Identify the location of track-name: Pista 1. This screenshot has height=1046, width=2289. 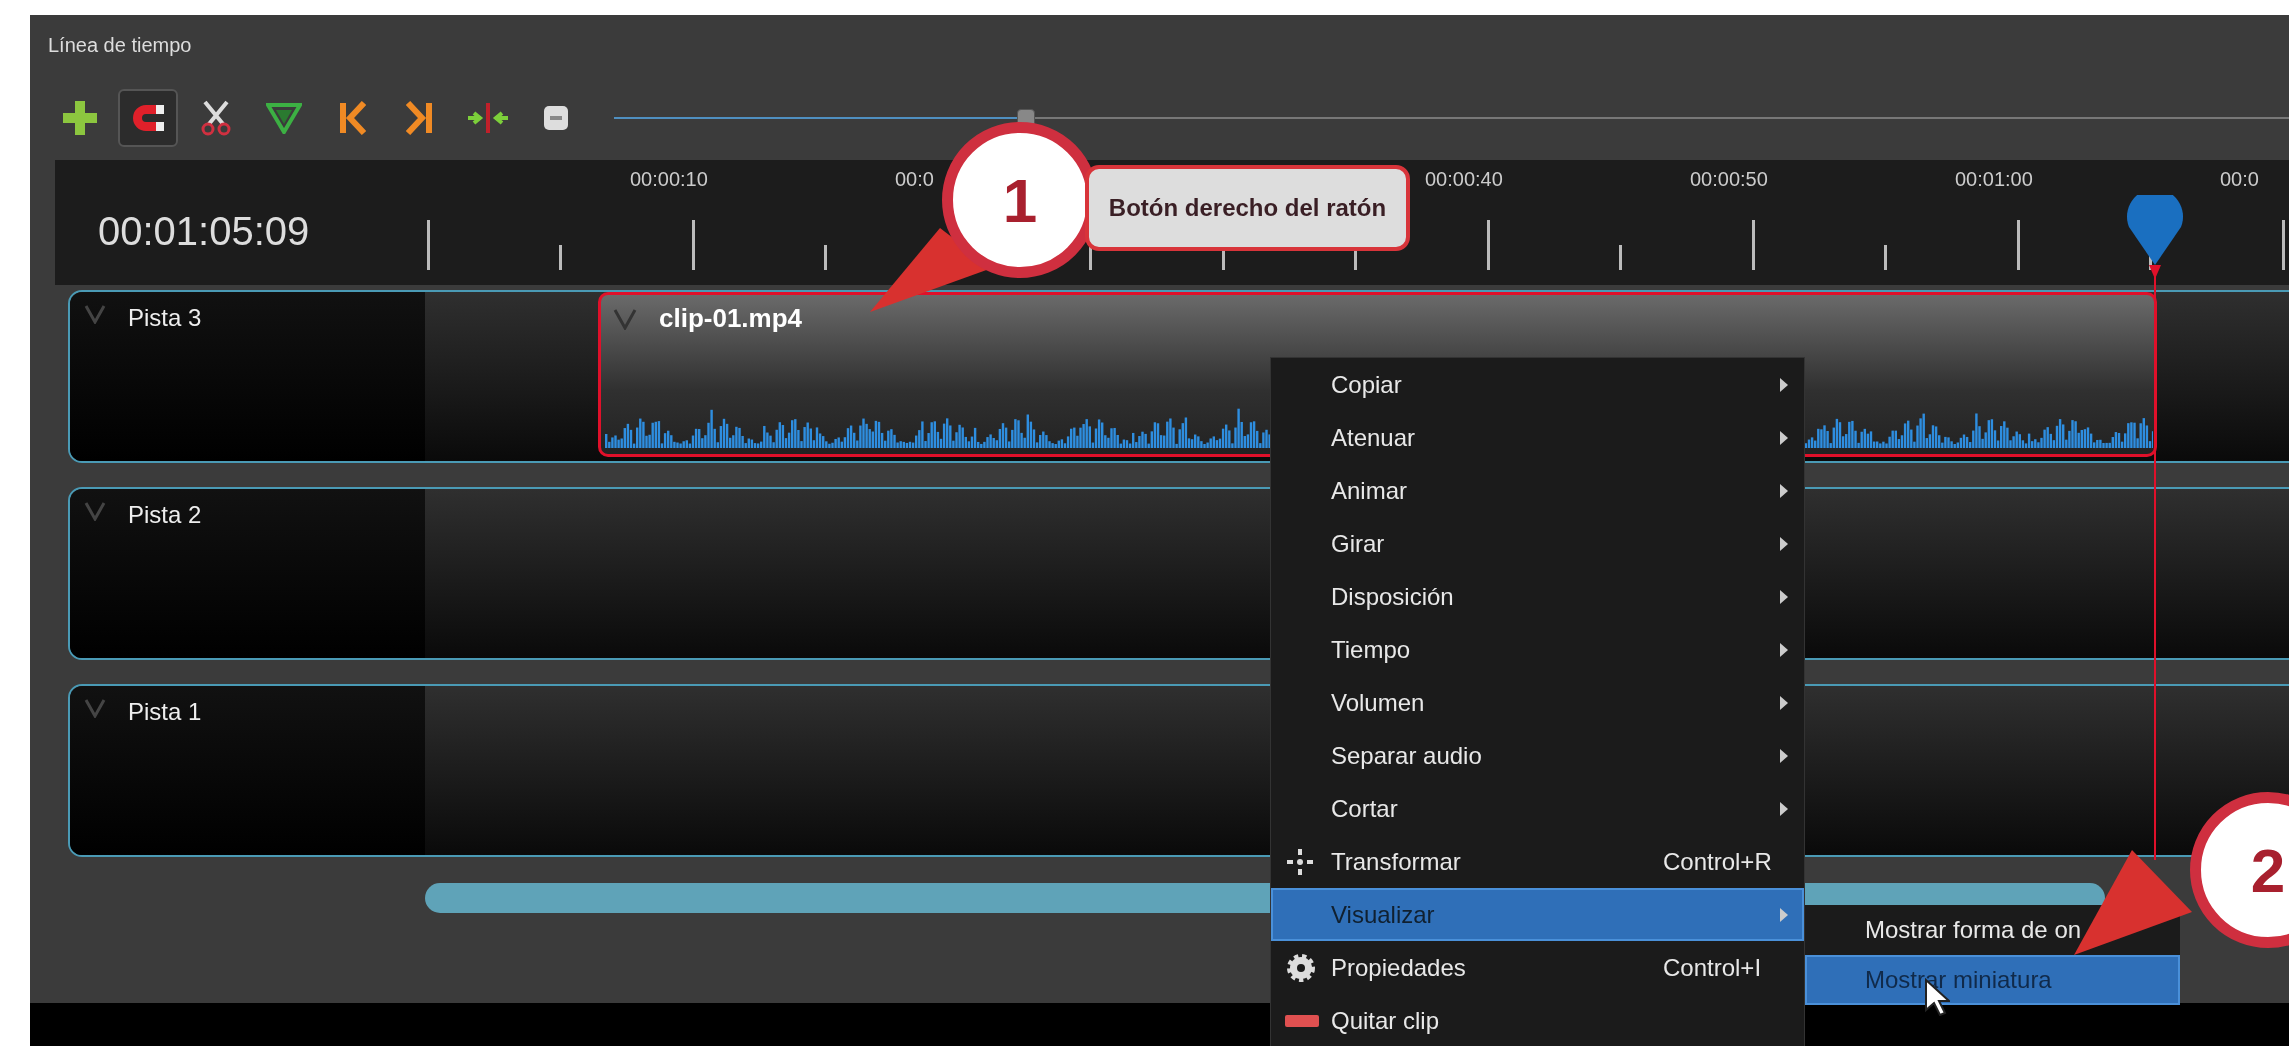
(165, 712).